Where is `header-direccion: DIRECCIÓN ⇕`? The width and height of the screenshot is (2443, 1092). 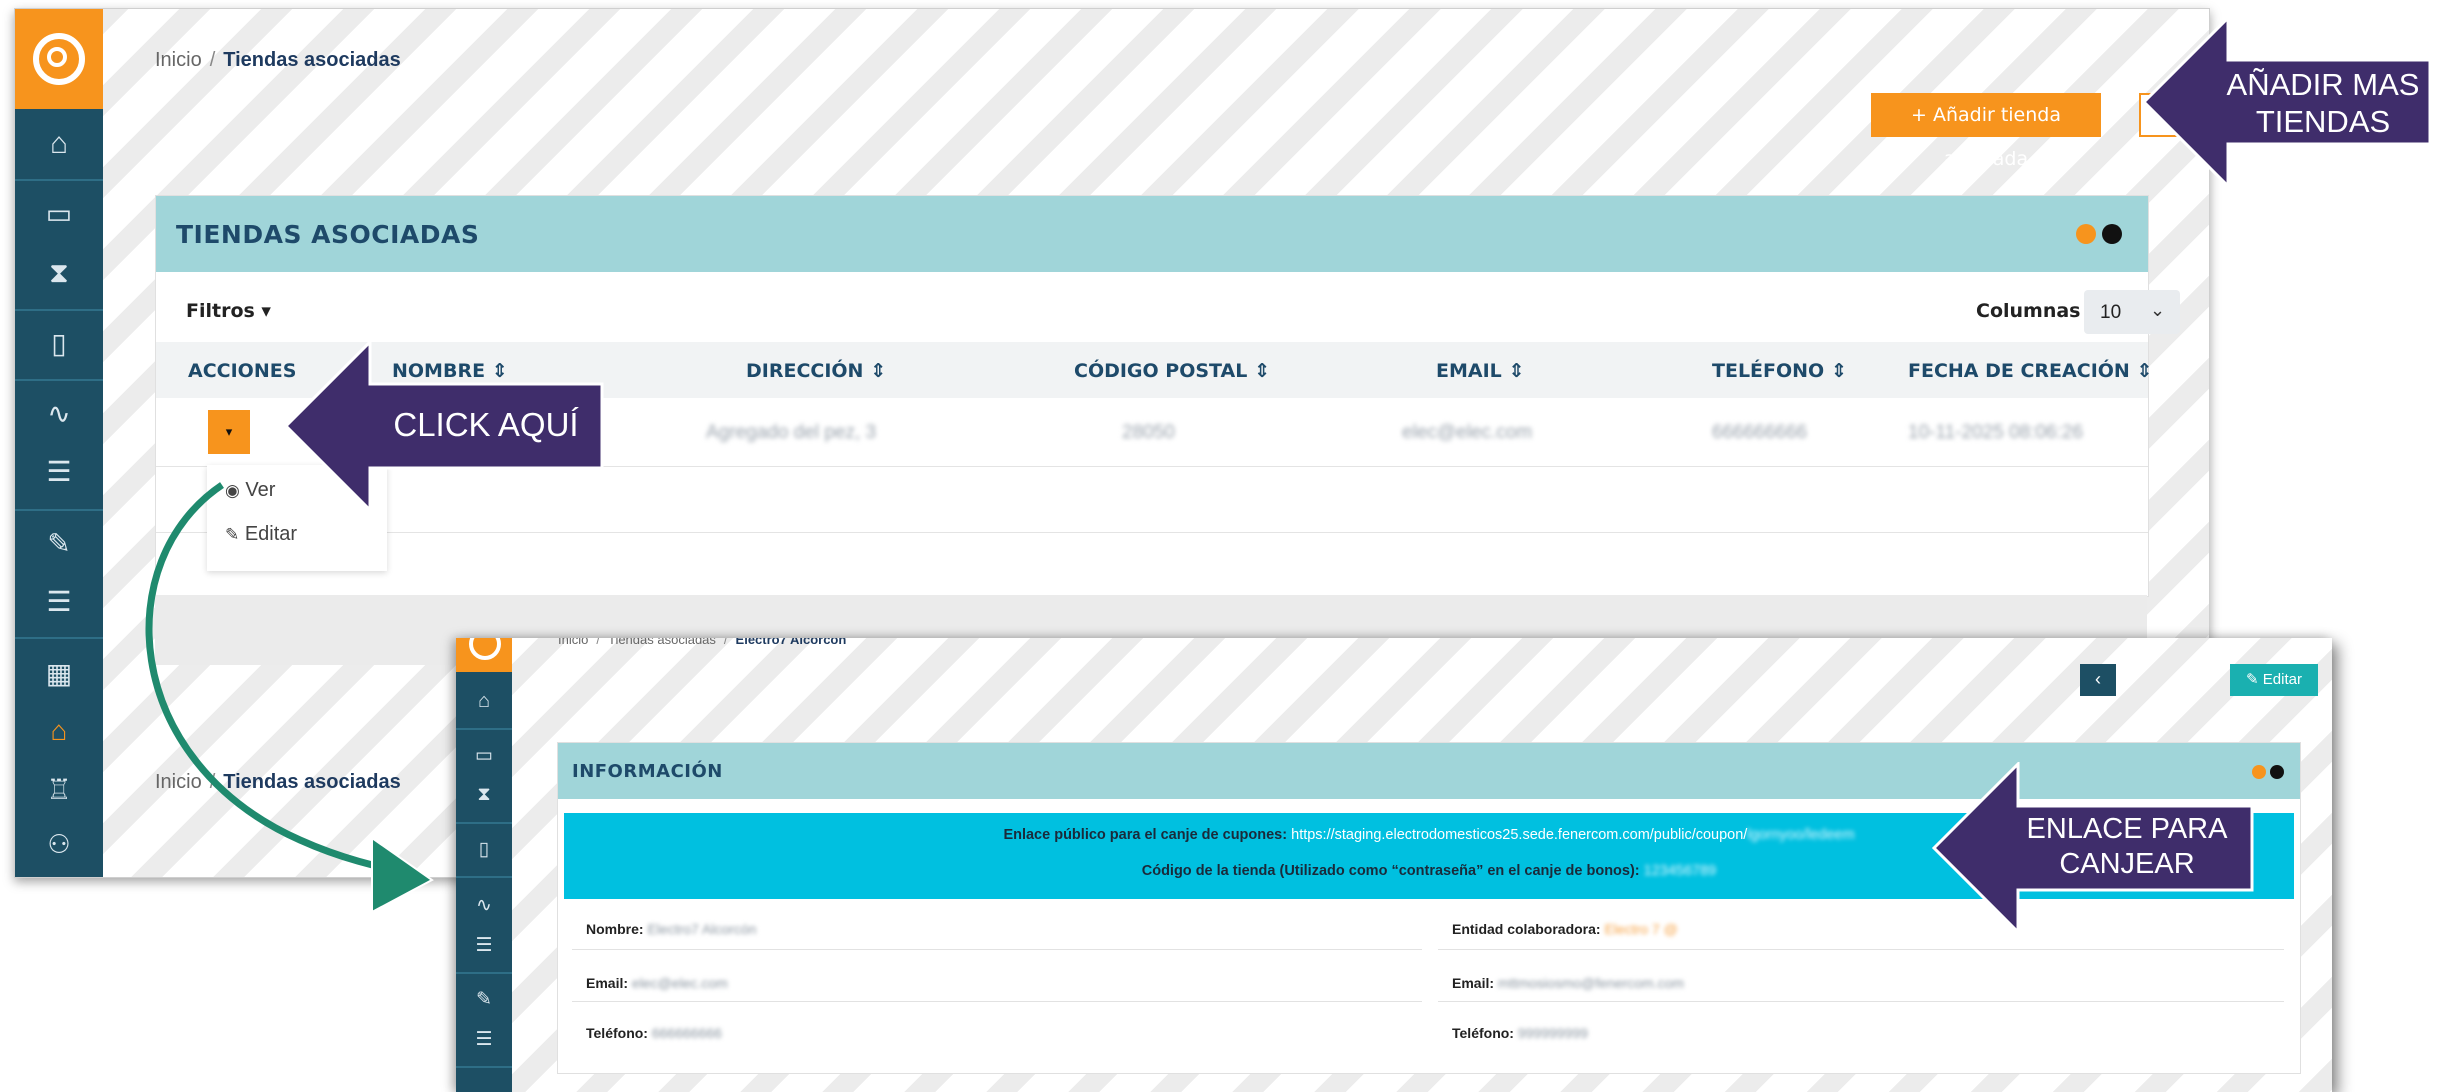 header-direccion: DIRECCIÓN ⇕ is located at coordinates (816, 371).